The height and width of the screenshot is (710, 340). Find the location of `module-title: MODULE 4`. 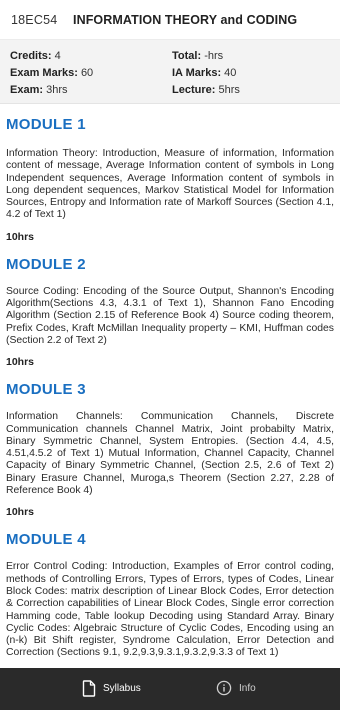

module-title: MODULE 4 is located at coordinates (46, 540).